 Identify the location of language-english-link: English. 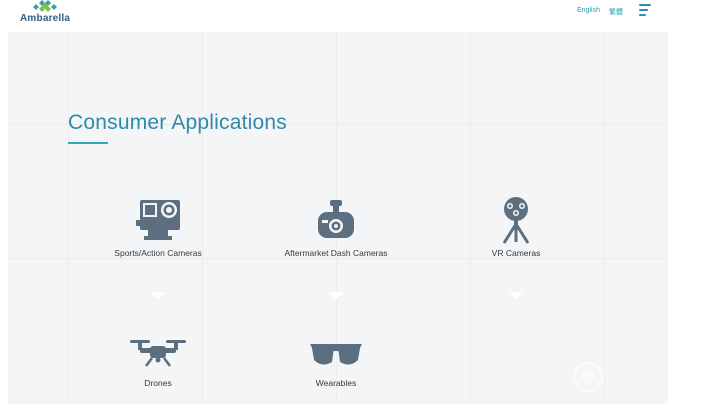
(588, 10).